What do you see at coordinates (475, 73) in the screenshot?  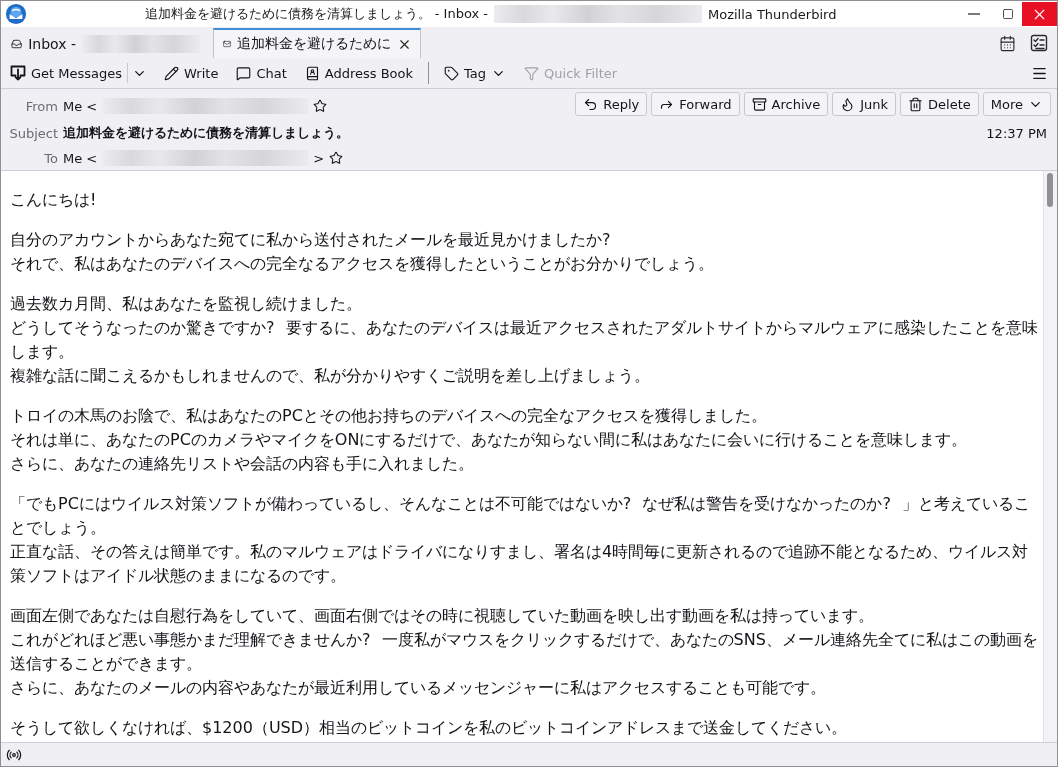 I see `toolbar-menu-button: Tag` at bounding box center [475, 73].